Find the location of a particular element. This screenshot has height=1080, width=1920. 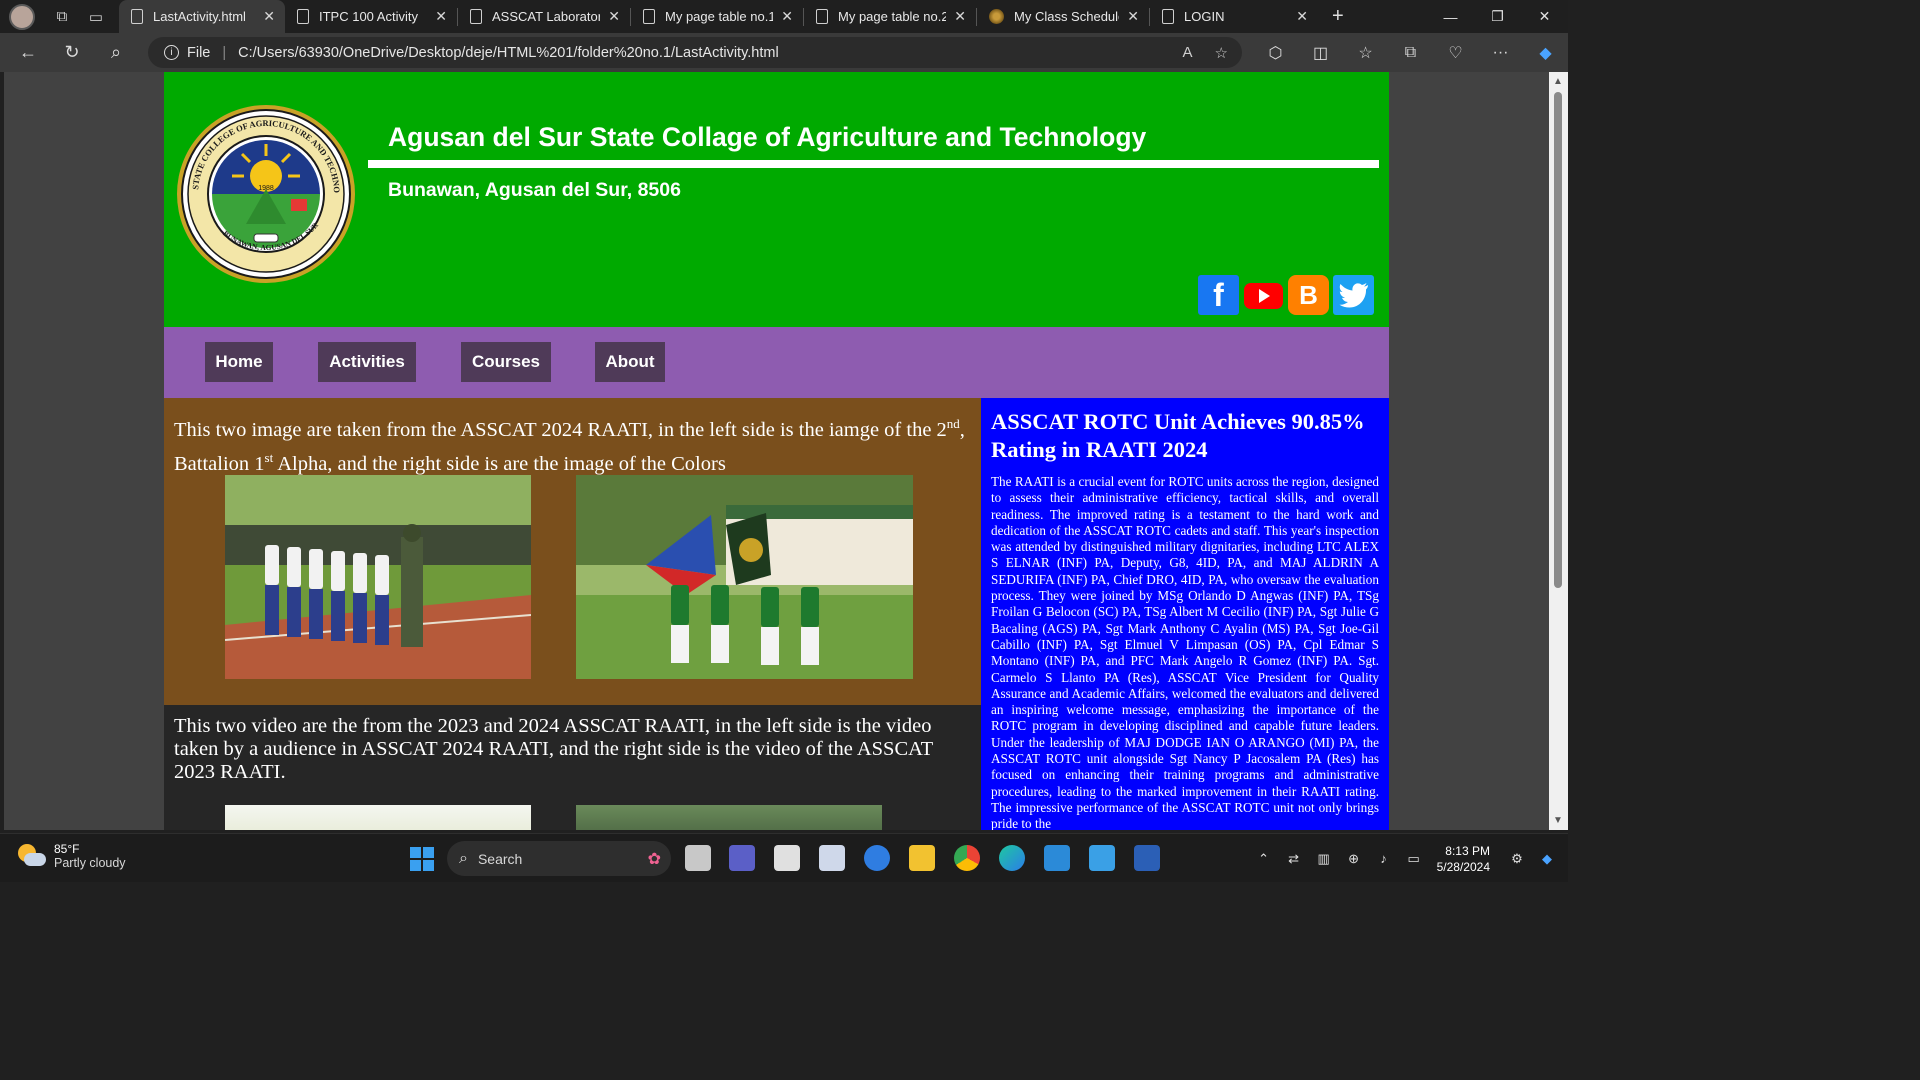

chrome-icon is located at coordinates (967, 858).